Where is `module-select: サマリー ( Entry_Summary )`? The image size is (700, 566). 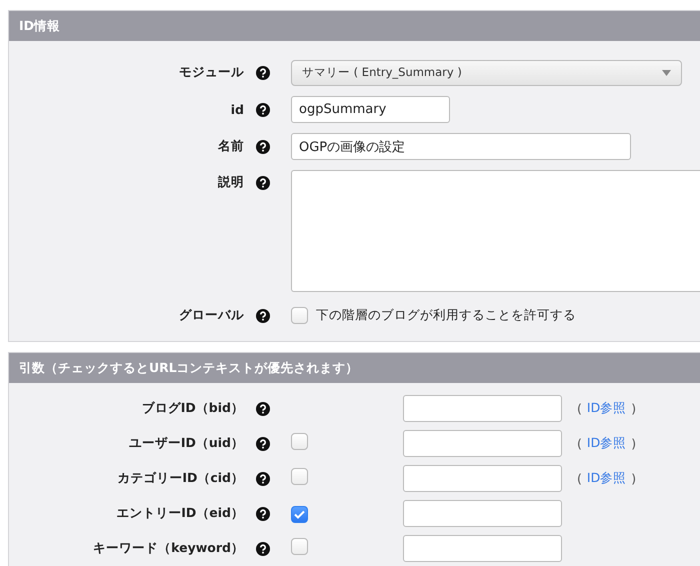
module-select: サマリー ( Entry_Summary ) is located at coordinates (486, 73).